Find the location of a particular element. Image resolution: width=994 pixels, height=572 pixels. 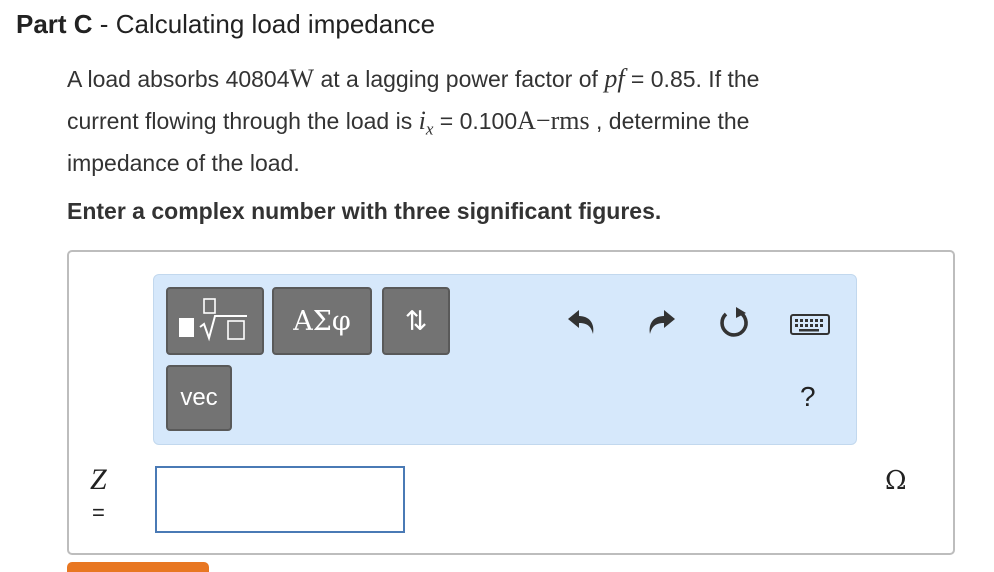

current-unit: A−rms is located at coordinates (553, 120).